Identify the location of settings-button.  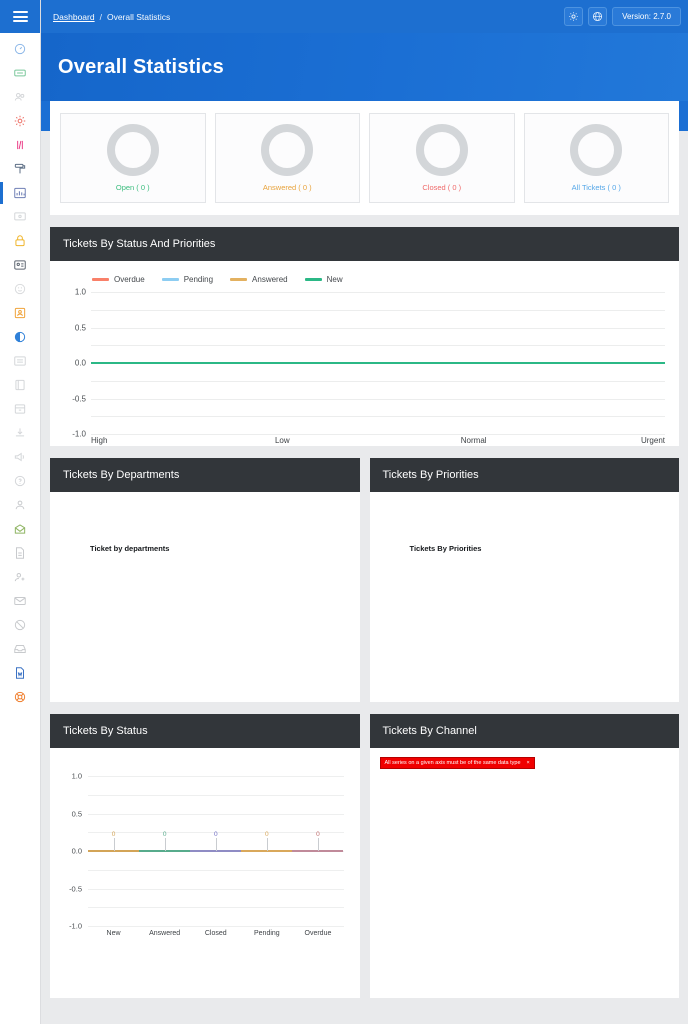
(574, 16).